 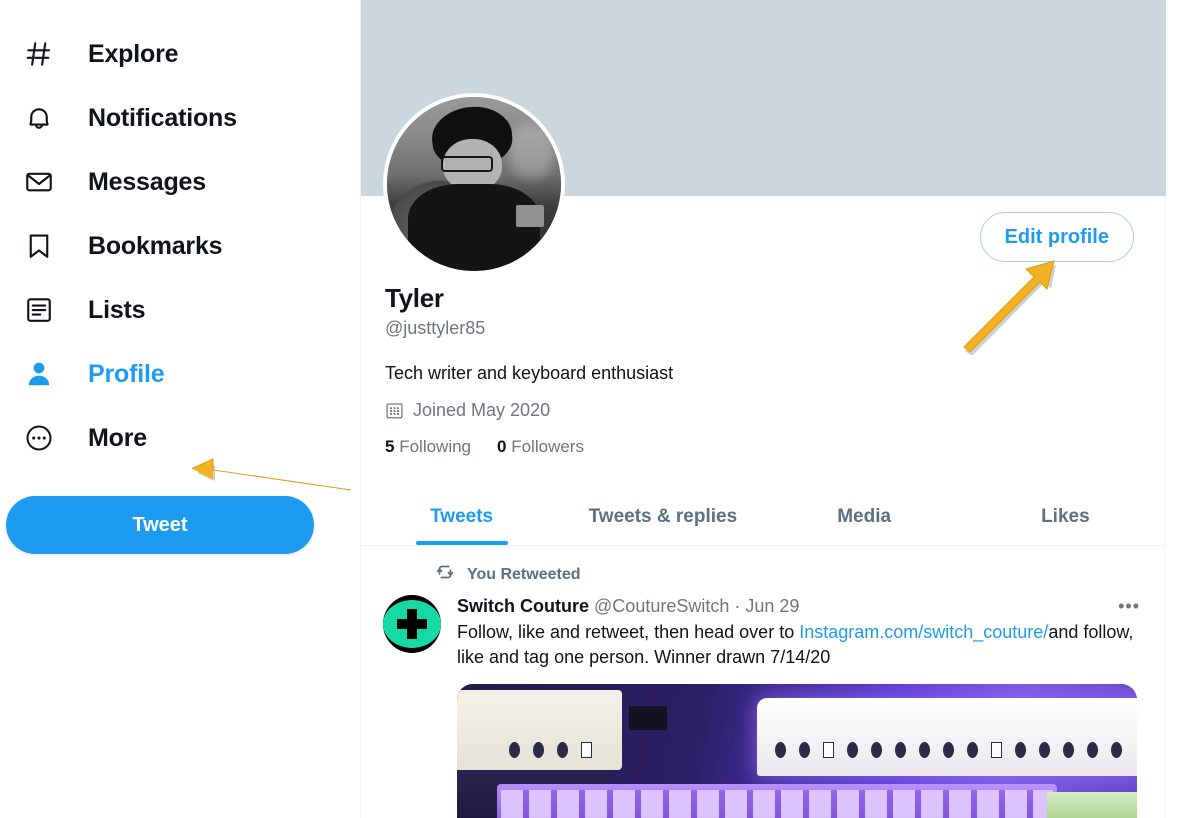 What do you see at coordinates (1129, 606) in the screenshot?
I see `more-options-icon: •••` at bounding box center [1129, 606].